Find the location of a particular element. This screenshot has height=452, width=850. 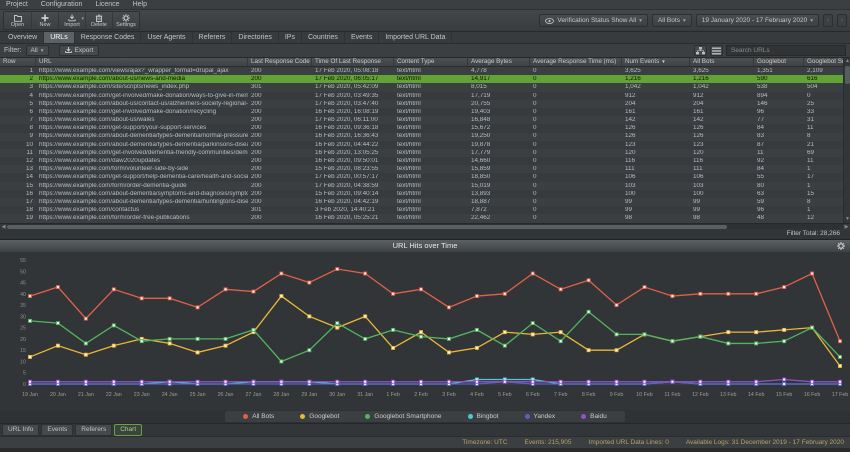

legend-item-yandex: Yandex is located at coordinates (539, 416).